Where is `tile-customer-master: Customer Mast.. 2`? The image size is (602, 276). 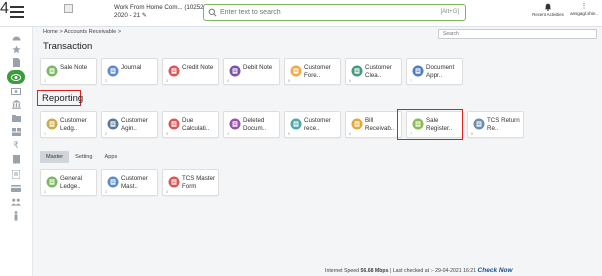 tile-customer-master: Customer Mast.. 2 is located at coordinates (129, 182).